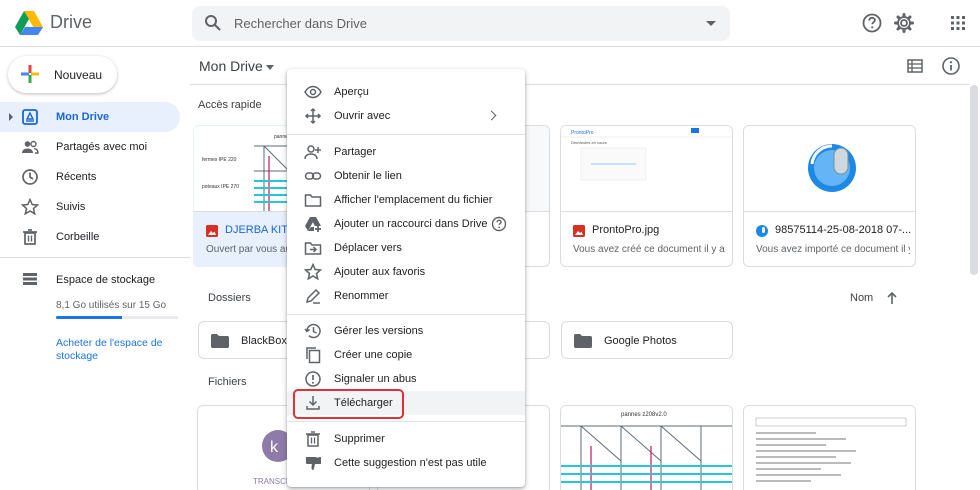  What do you see at coordinates (892, 298) in the screenshot?
I see `arrow-up-icon` at bounding box center [892, 298].